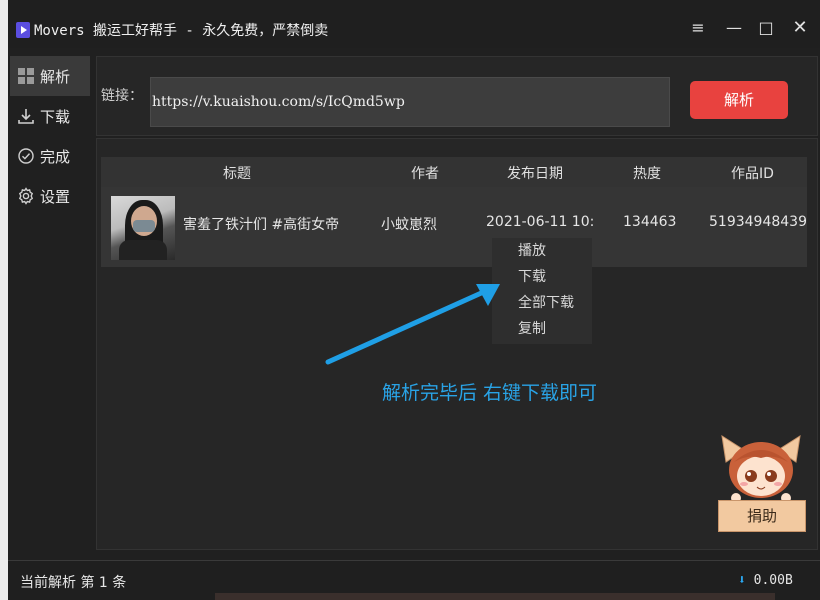 Image resolution: width=820 pixels, height=600 pixels. I want to click on download-speed-value: 0.00B, so click(773, 580).